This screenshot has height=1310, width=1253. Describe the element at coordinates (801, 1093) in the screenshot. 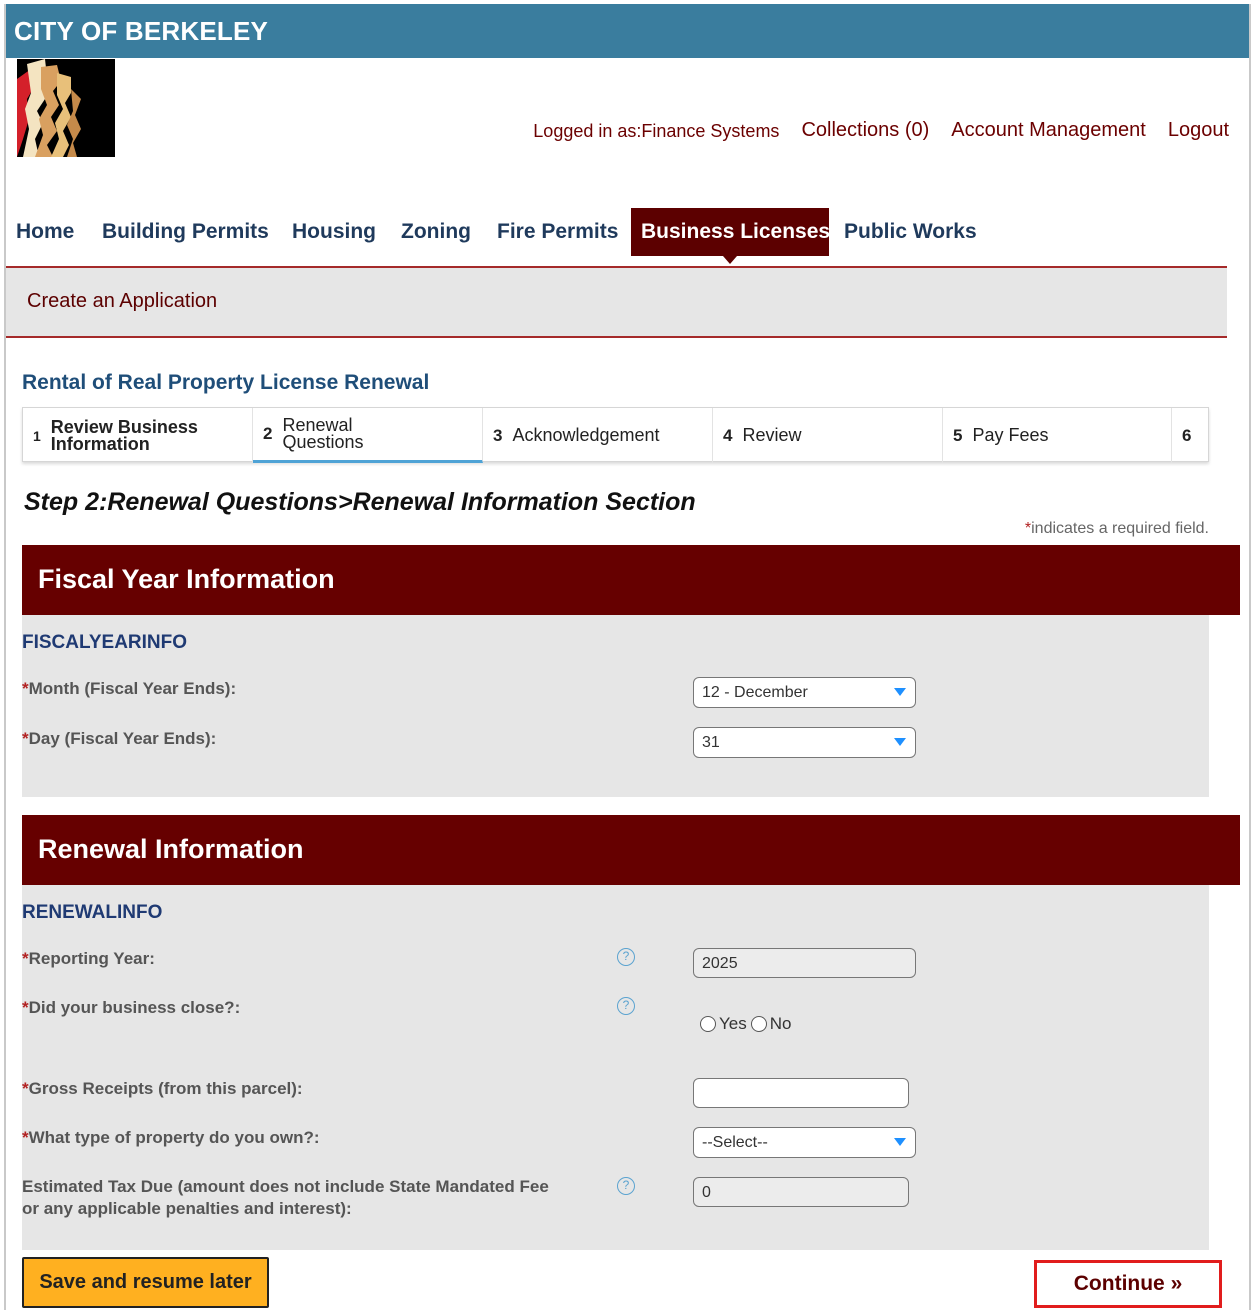

I see `gross-receipts-input` at that location.